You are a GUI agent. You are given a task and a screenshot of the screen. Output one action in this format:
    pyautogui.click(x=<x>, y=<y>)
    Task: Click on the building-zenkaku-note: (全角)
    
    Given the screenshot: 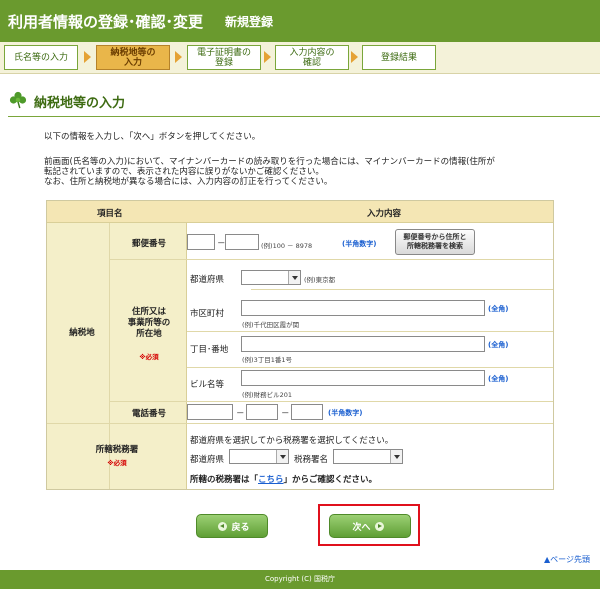 What is the action you would take?
    pyautogui.click(x=498, y=379)
    